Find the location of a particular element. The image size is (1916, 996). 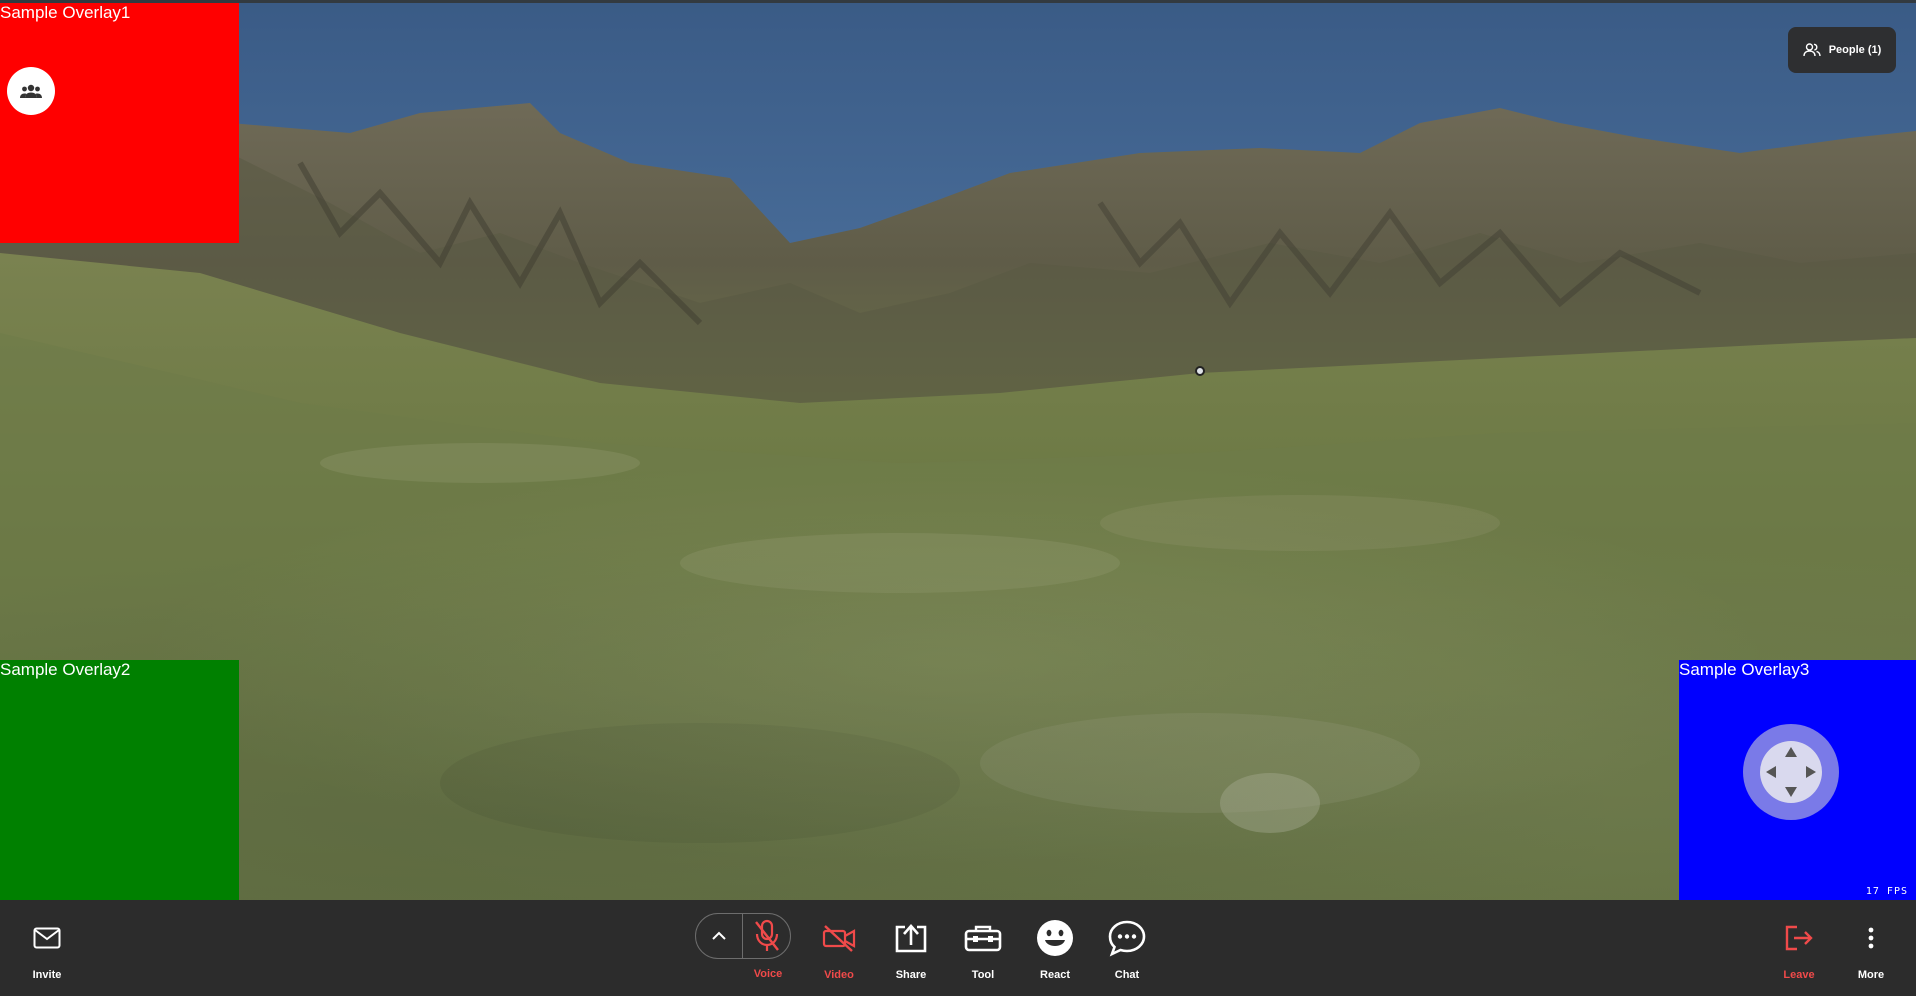

sample-overlay-3: Sample Overlay3 17 FPS is located at coordinates (1797, 780).